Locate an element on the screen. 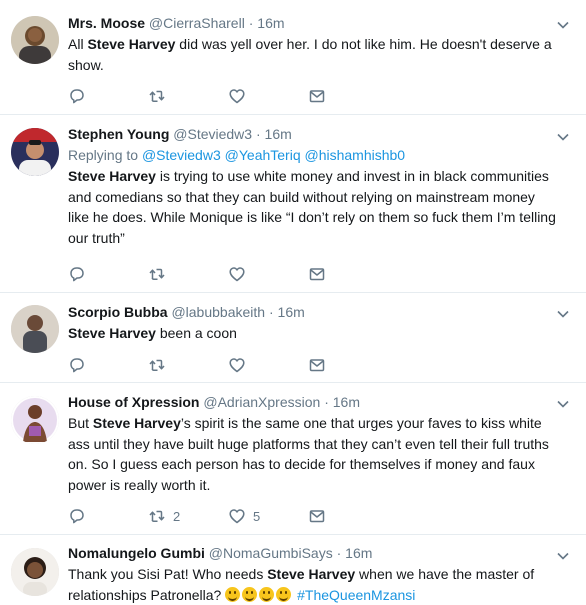 Image resolution: width=586 pixels, height=605 pixels. like-button: 5 is located at coordinates (268, 516).